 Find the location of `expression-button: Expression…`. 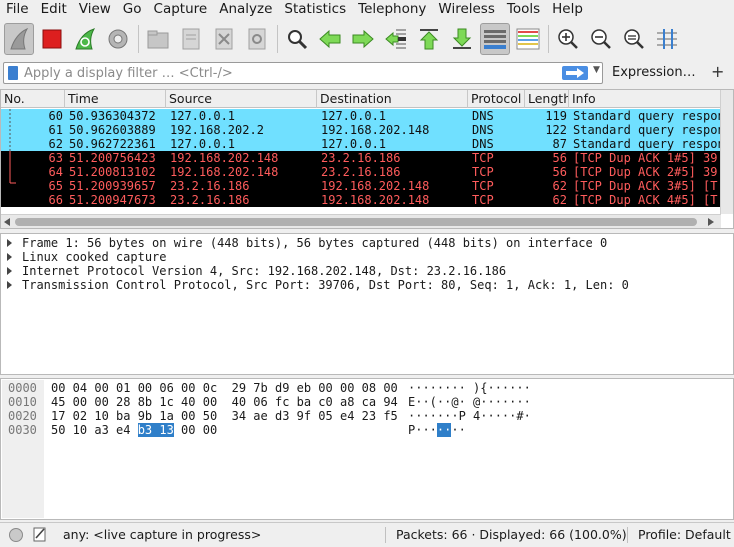

expression-button: Expression… is located at coordinates (654, 72).